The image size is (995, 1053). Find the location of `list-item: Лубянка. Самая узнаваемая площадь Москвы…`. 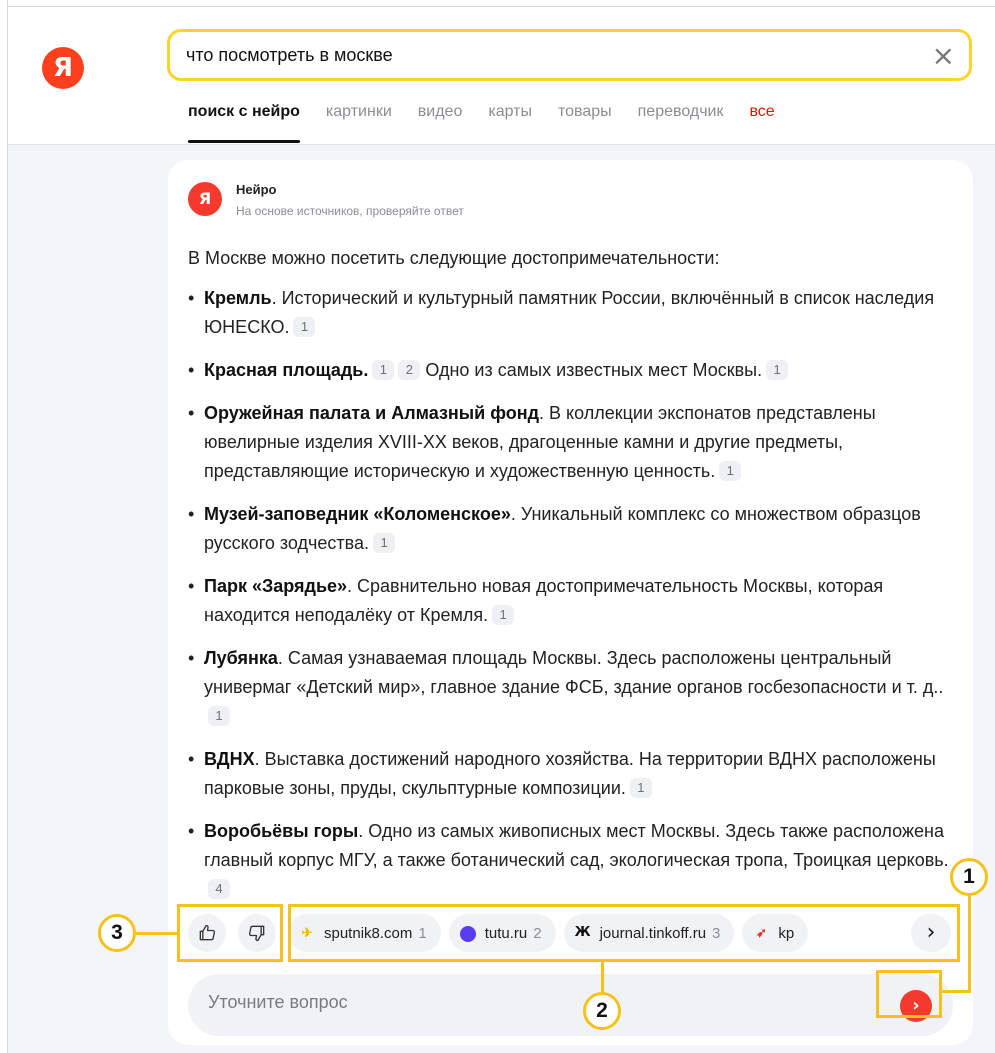

list-item: Лубянка. Самая узнаваемая площадь Москвы… is located at coordinates (575, 687).